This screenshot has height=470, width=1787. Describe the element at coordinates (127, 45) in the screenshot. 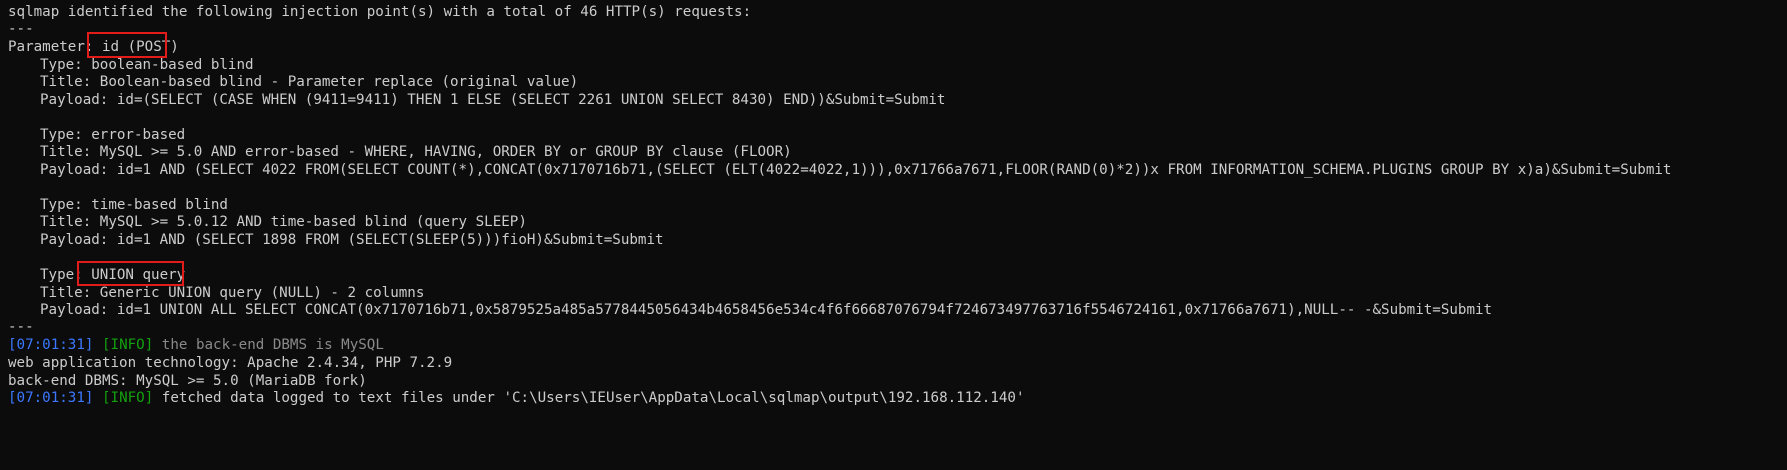

I see `parameter-highlight-box` at that location.